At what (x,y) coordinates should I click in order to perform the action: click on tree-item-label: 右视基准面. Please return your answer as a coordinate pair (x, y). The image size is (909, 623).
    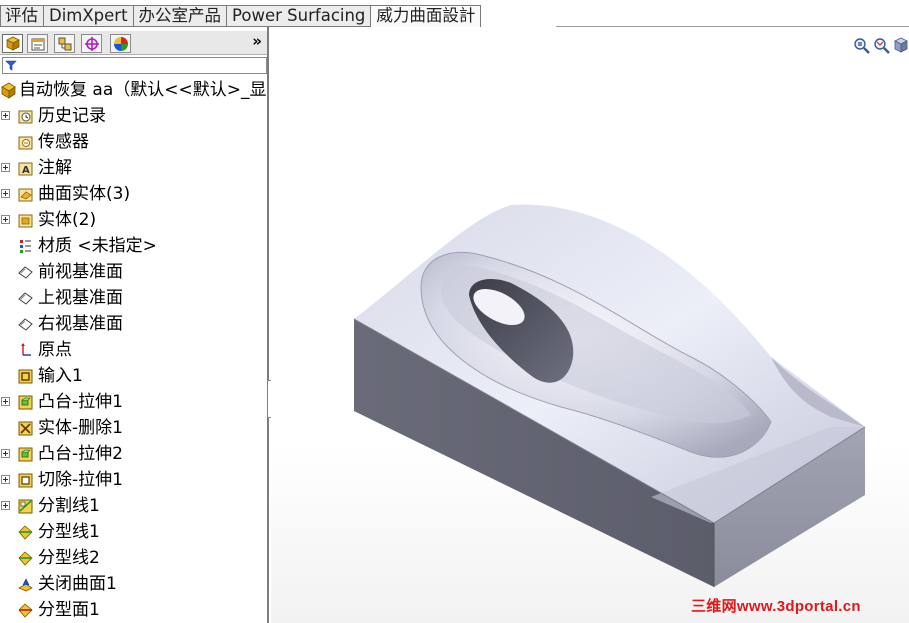
    Looking at the image, I should click on (80, 324).